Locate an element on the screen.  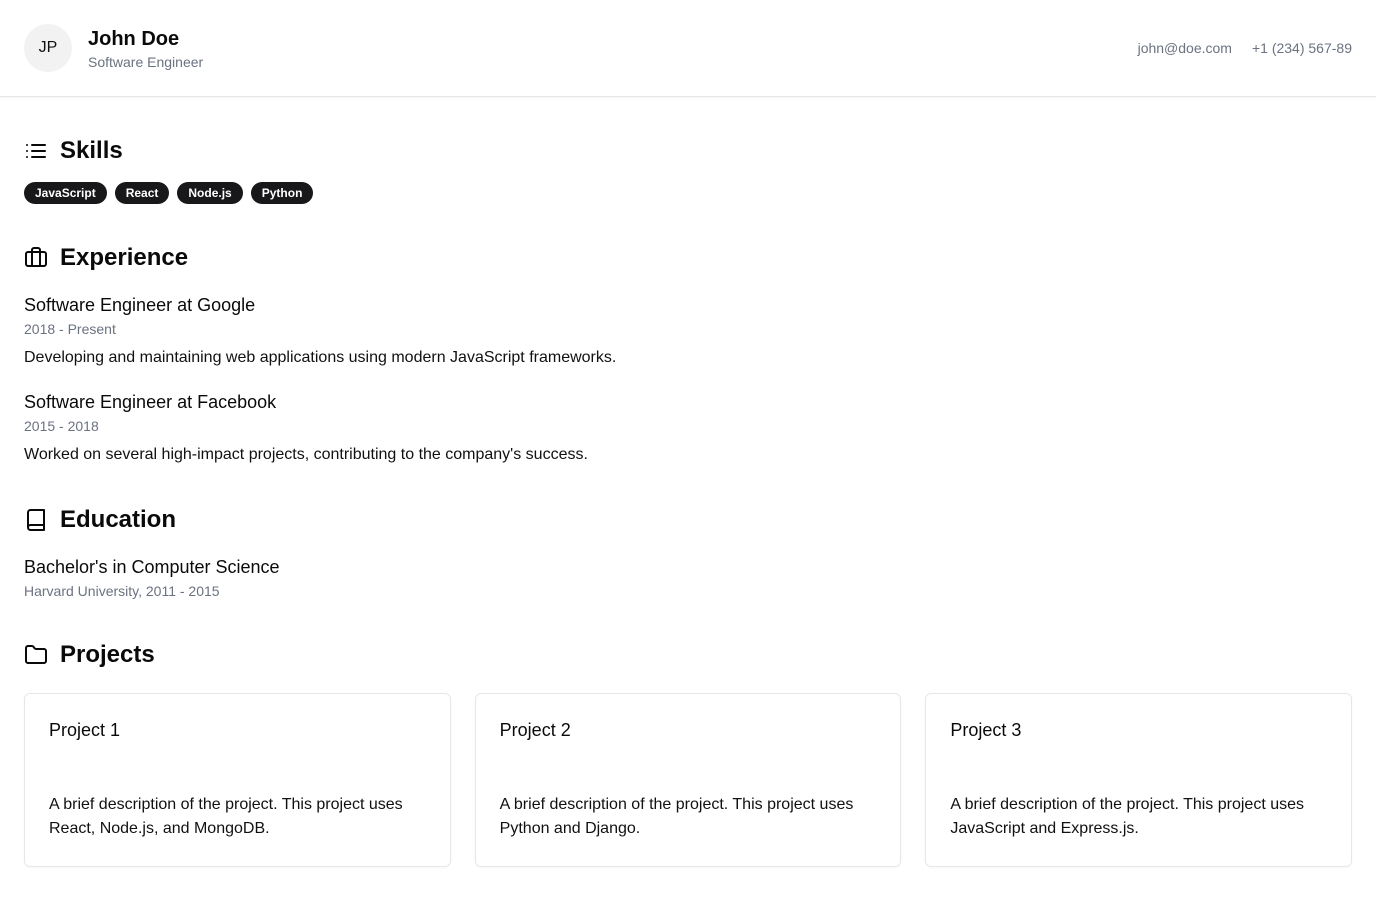
profile-role: Software Engineer is located at coordinates (146, 61).